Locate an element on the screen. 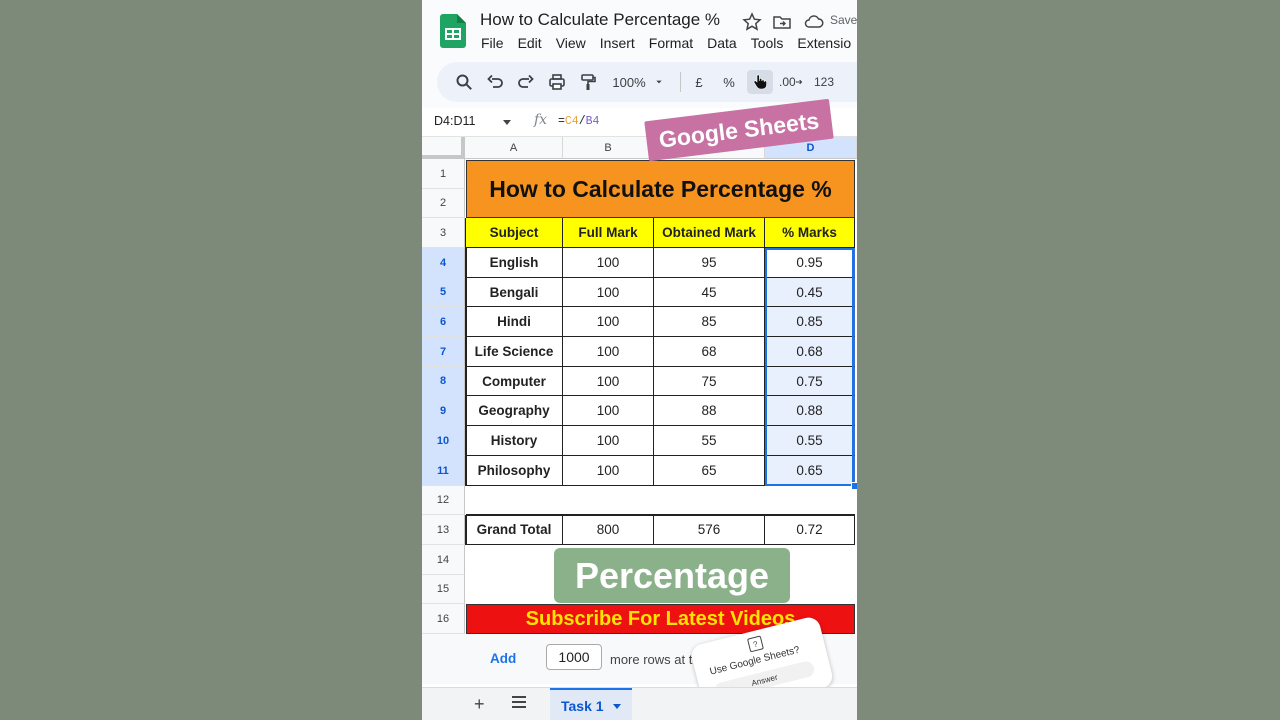  row-header: 14 is located at coordinates (443, 560).